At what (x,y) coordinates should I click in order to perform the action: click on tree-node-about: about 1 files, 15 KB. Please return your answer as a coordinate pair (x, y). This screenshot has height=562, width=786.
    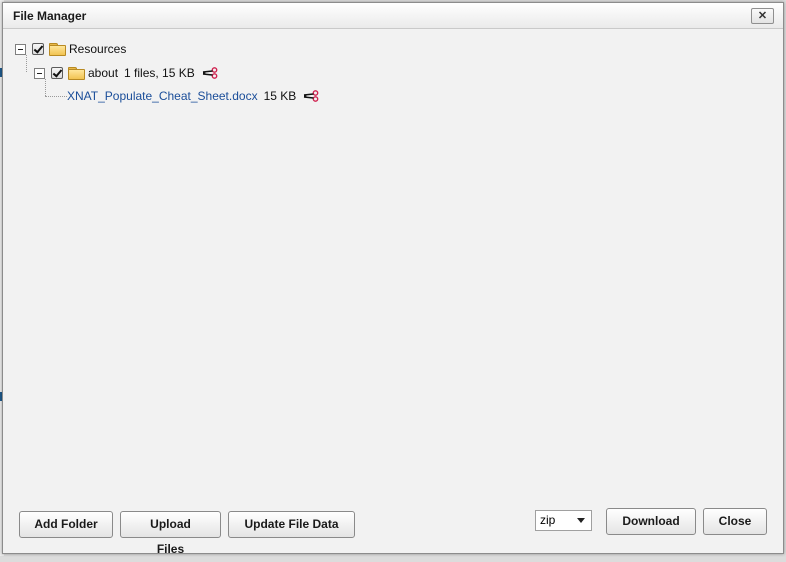
    Looking at the image, I should click on (126, 73).